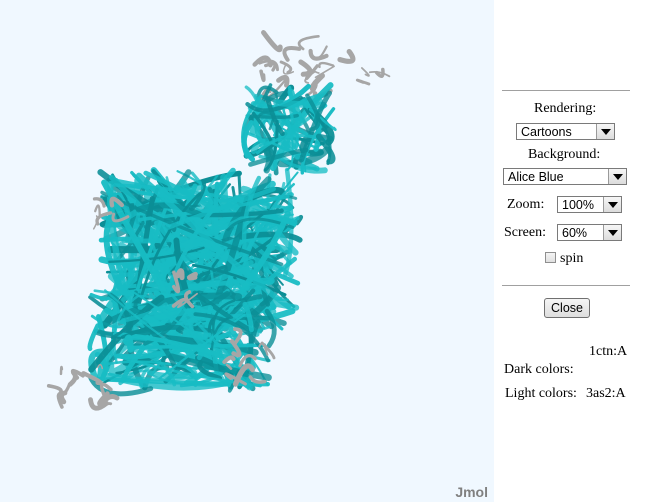 The image size is (668, 502). I want to click on screen-label: Screen:, so click(525, 232).